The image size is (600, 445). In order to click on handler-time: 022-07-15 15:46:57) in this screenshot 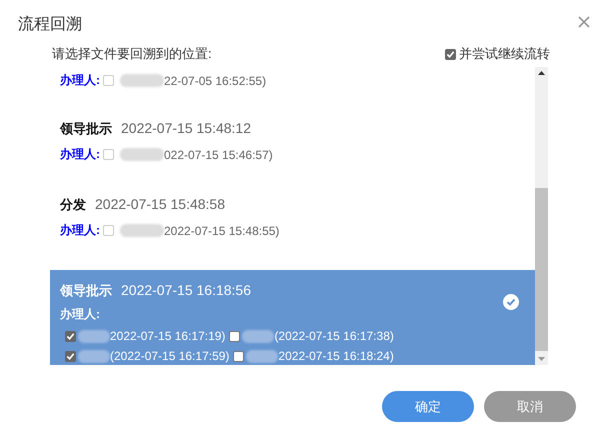, I will do `click(218, 155)`.